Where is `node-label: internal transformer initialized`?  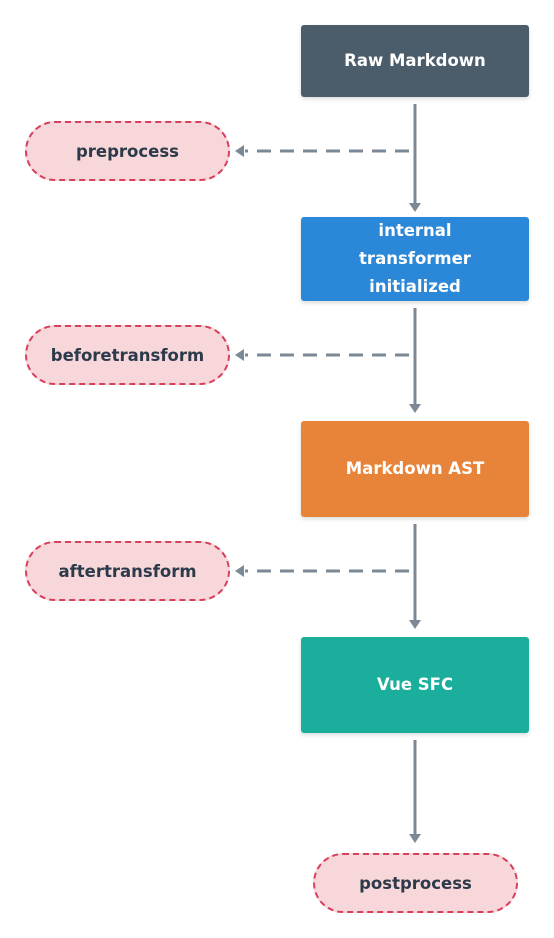
node-label: internal transformer initialized is located at coordinates (415, 258).